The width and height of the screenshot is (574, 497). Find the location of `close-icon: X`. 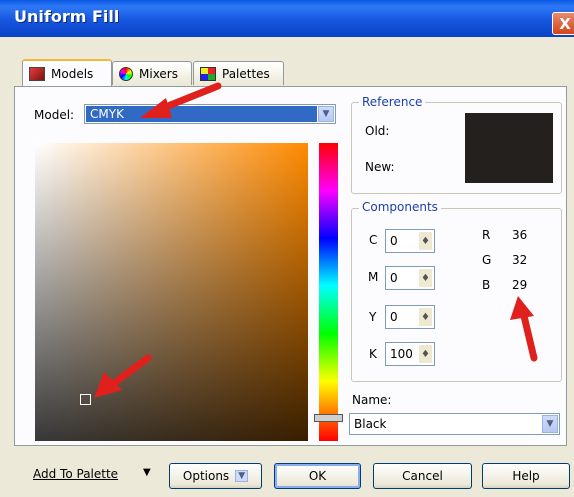

close-icon: X is located at coordinates (565, 23).